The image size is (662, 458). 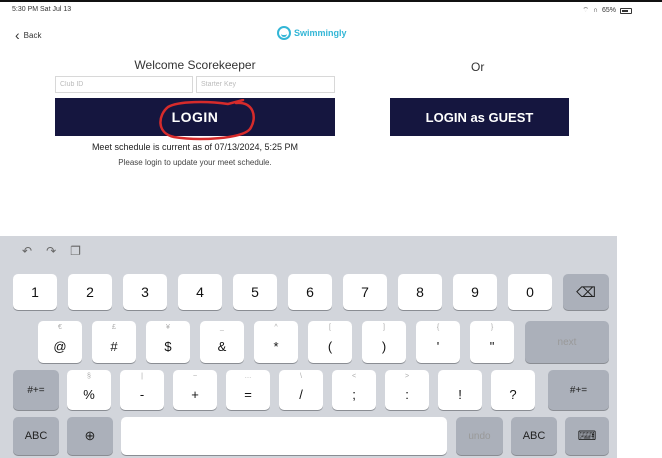 I want to click on abc-key-left: ABC, so click(x=36, y=436).